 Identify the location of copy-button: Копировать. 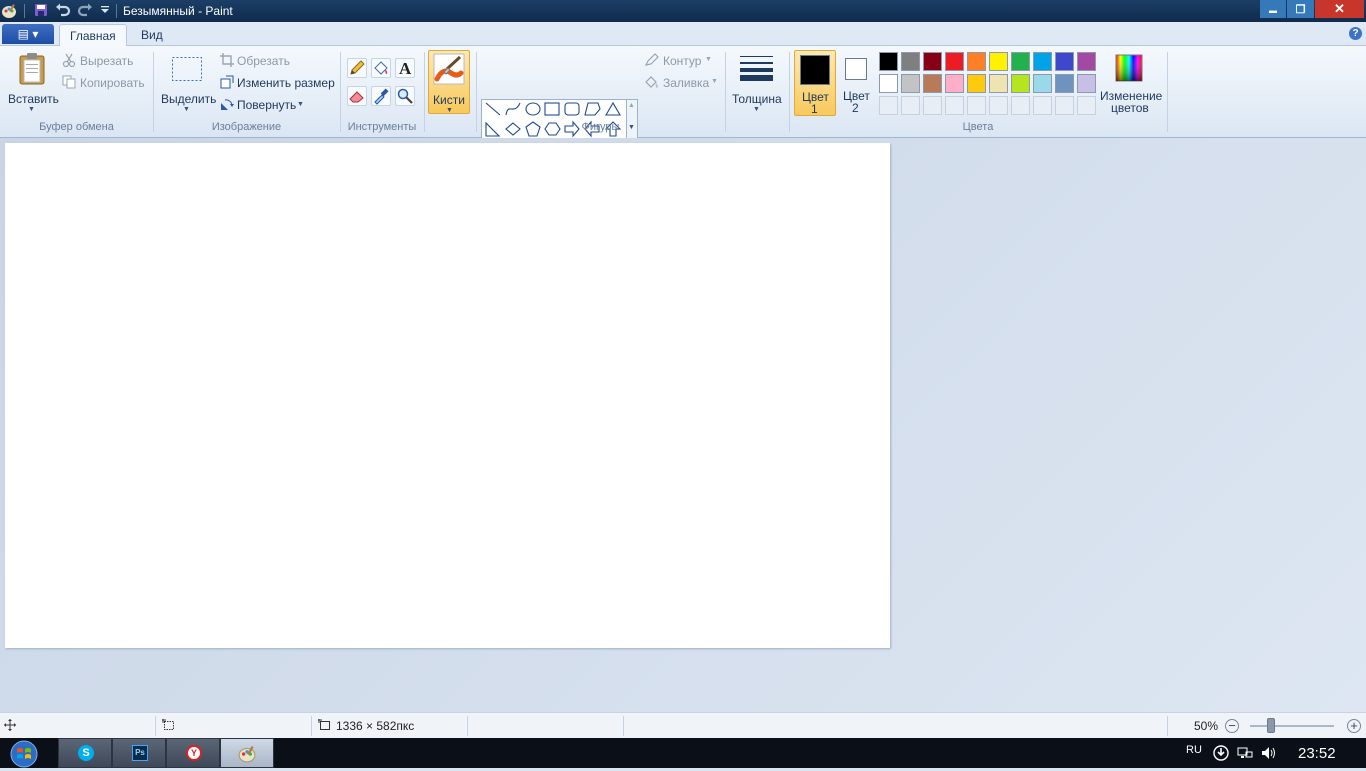
(105, 83).